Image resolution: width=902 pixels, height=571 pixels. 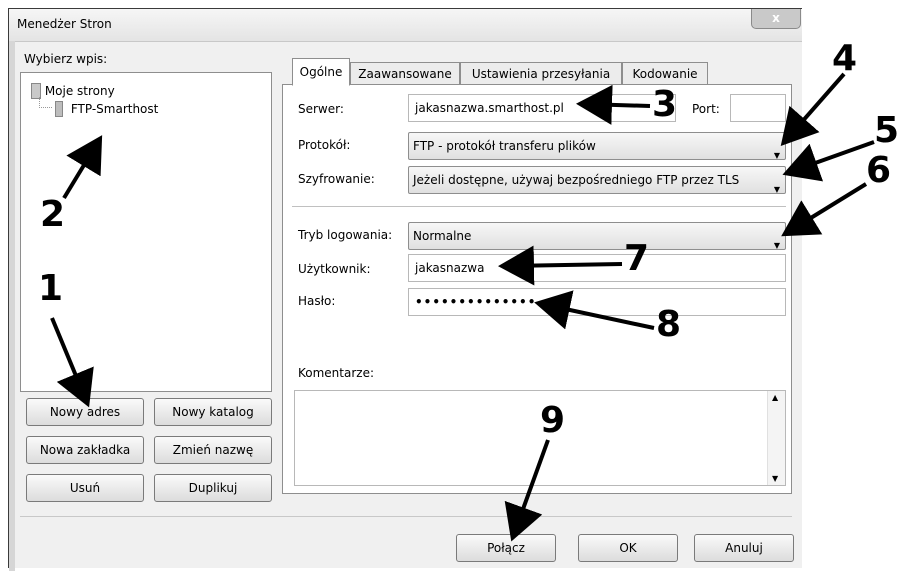 I want to click on port-label: Port:, so click(x=706, y=109).